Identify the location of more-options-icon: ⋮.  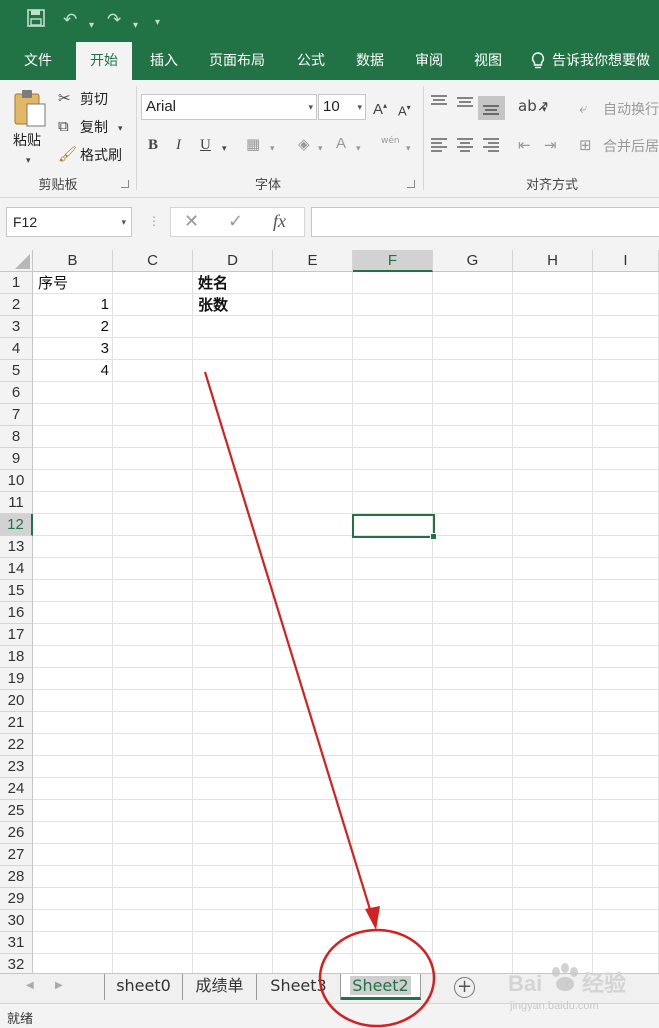
(154, 221).